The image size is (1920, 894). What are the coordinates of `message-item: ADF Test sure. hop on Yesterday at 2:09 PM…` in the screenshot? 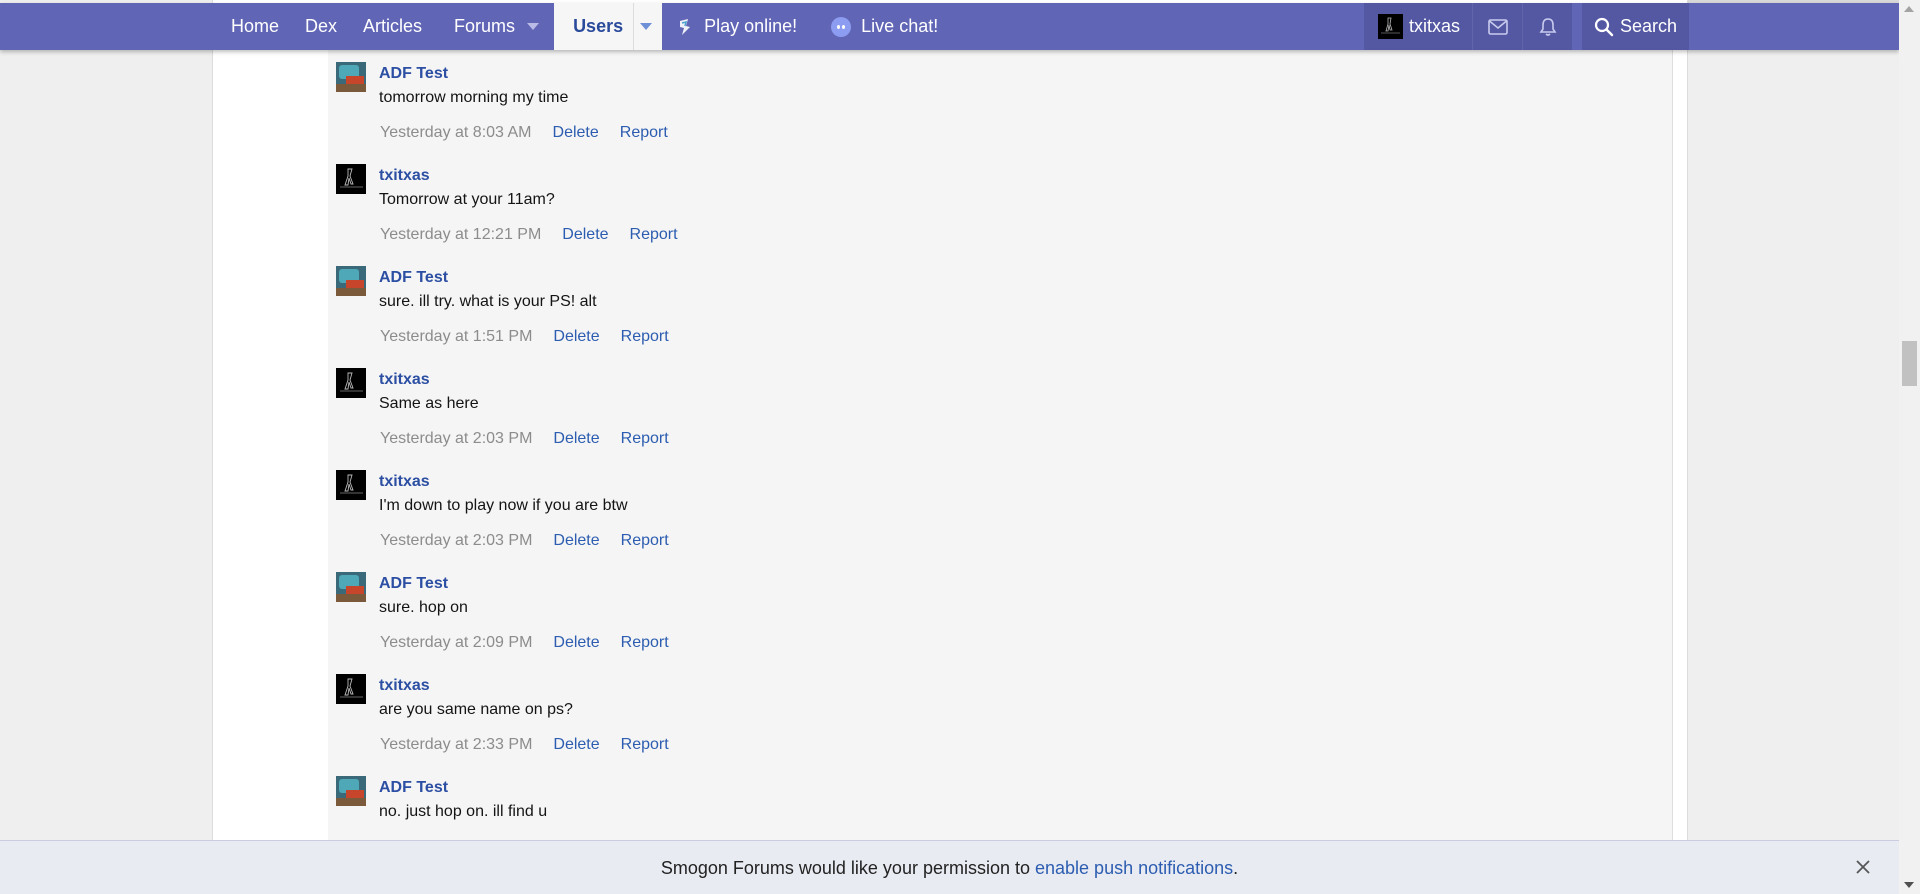 It's located at (999, 611).